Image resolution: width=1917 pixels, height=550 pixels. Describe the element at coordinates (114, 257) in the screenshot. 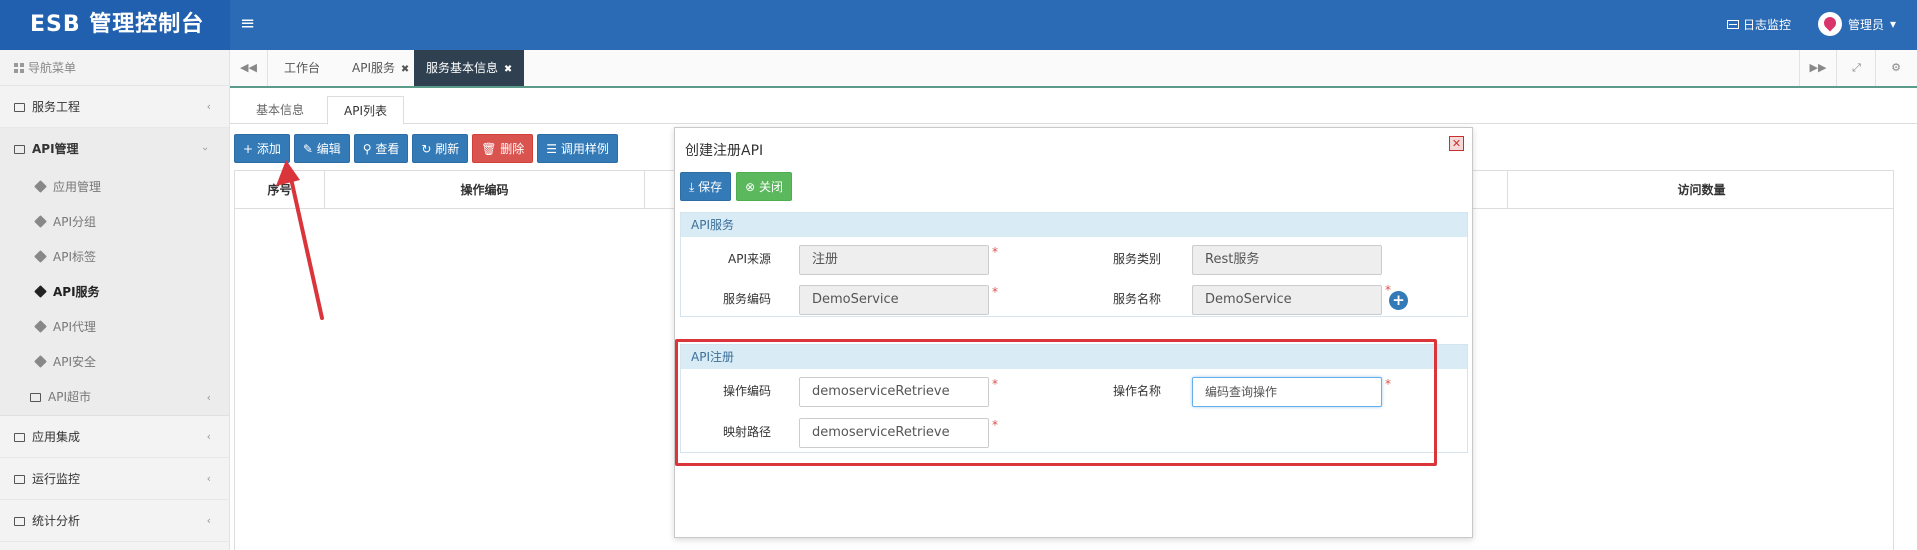

I see `sidebar-item-api-tag: API标签` at that location.